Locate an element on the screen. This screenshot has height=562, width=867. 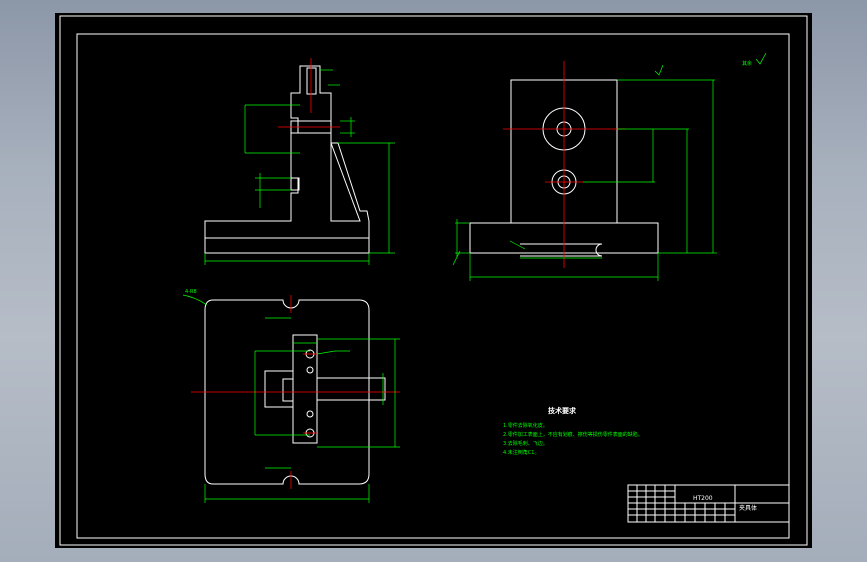
front-section-view is located at coordinates (299, 161).